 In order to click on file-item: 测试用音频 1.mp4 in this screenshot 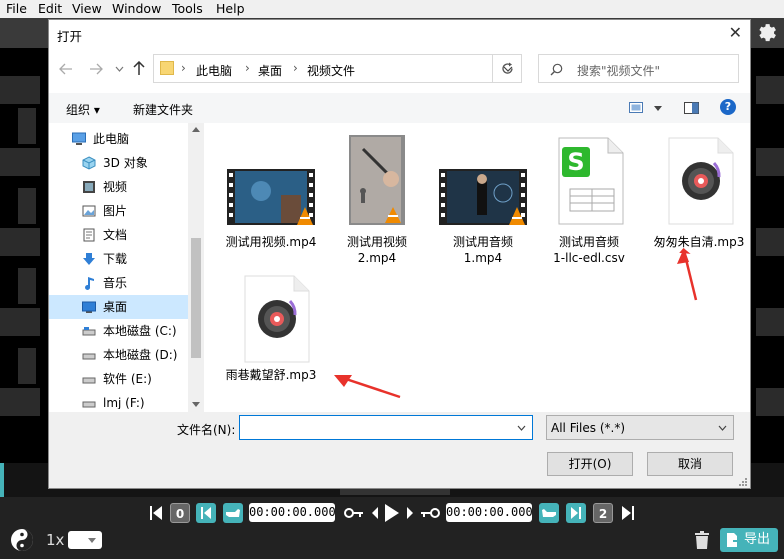, I will do `click(483, 206)`.